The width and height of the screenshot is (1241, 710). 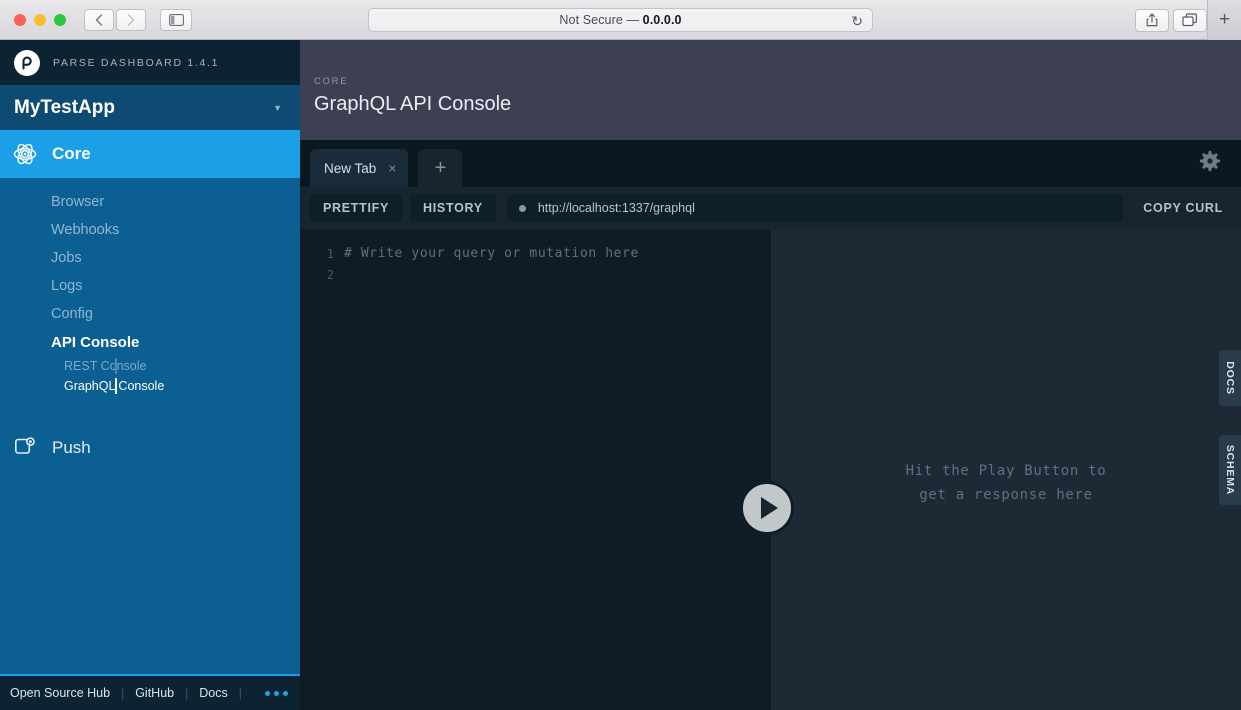 What do you see at coordinates (71, 153) in the screenshot?
I see `sidebar-section-core-label: Core` at bounding box center [71, 153].